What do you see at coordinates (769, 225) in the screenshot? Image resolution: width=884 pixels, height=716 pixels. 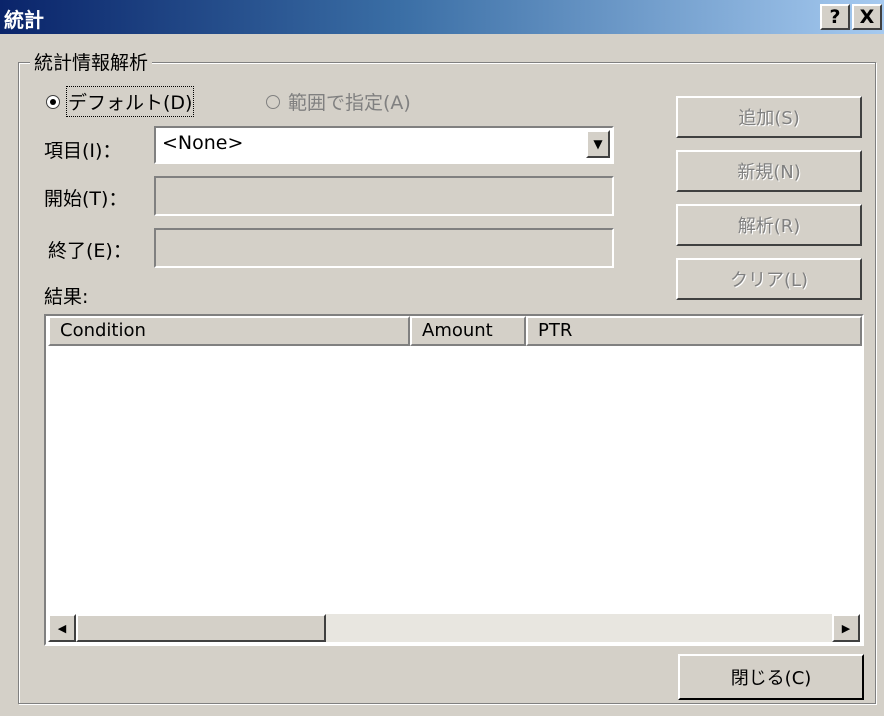 I see `analyze-button: 解析(R)` at bounding box center [769, 225].